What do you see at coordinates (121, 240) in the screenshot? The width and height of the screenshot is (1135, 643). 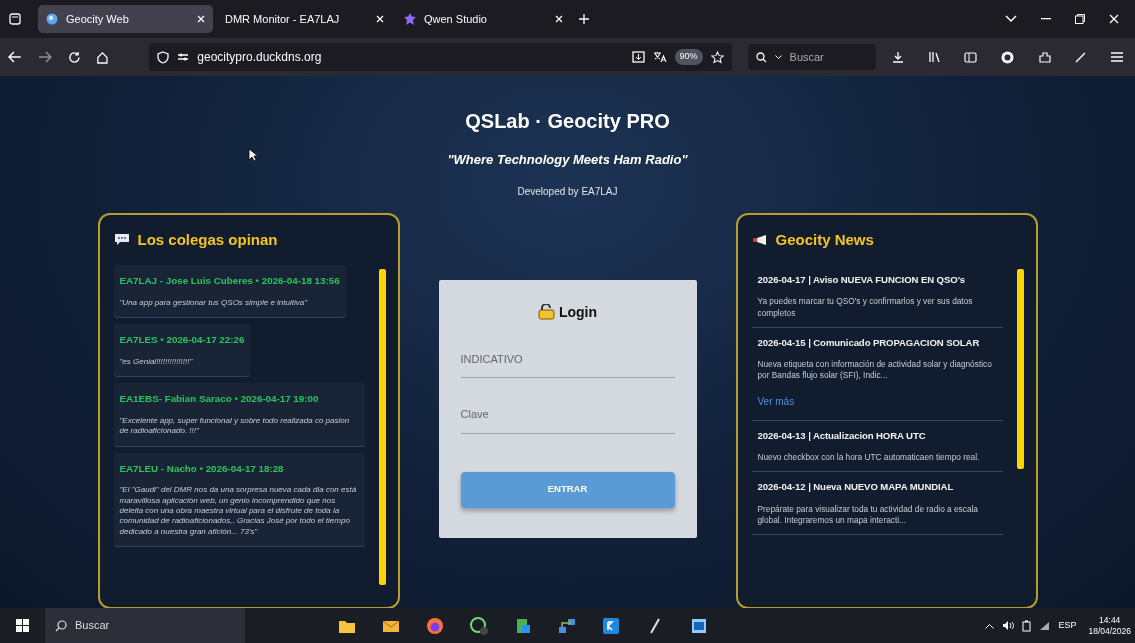 I see `speech-bubble-icon` at bounding box center [121, 240].